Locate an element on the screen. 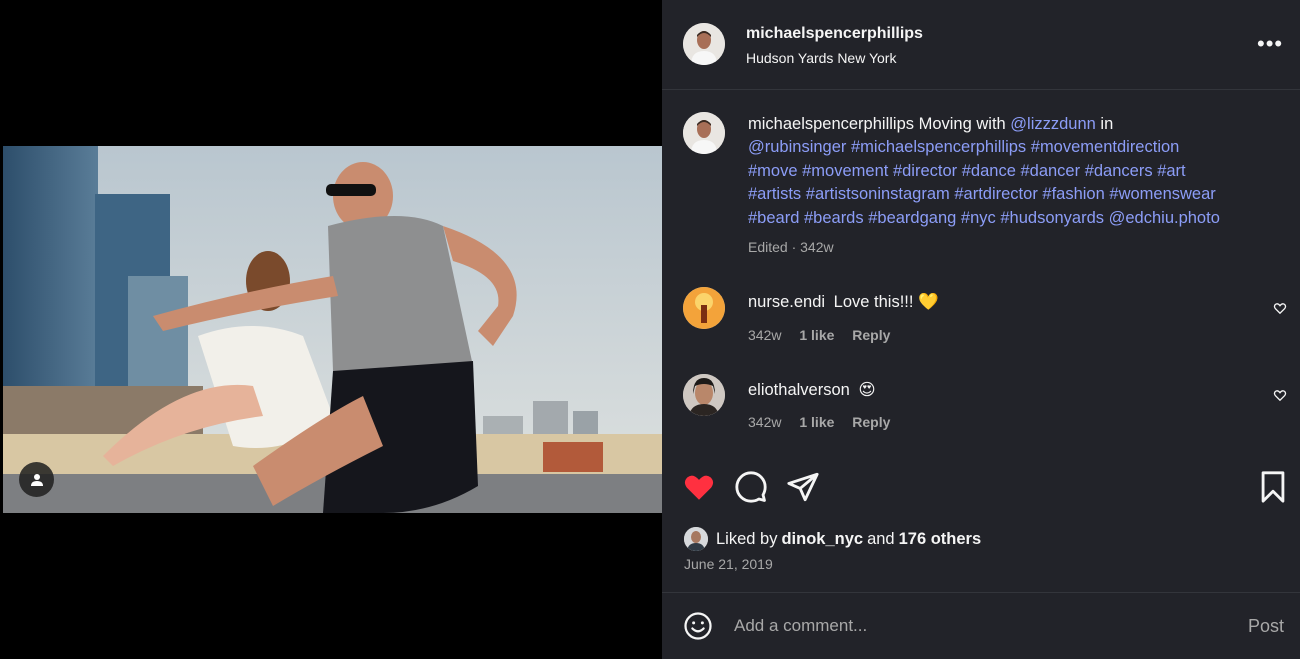  liked-by-prefix: Liked by is located at coordinates (747, 538).